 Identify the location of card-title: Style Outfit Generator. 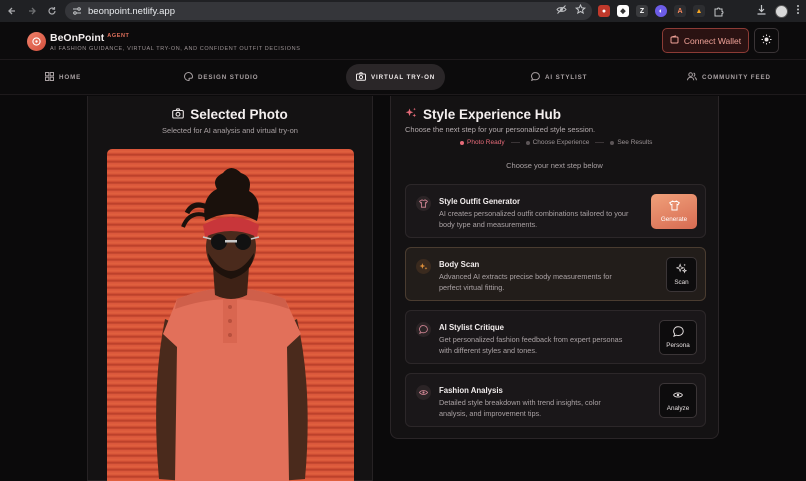
(480, 201).